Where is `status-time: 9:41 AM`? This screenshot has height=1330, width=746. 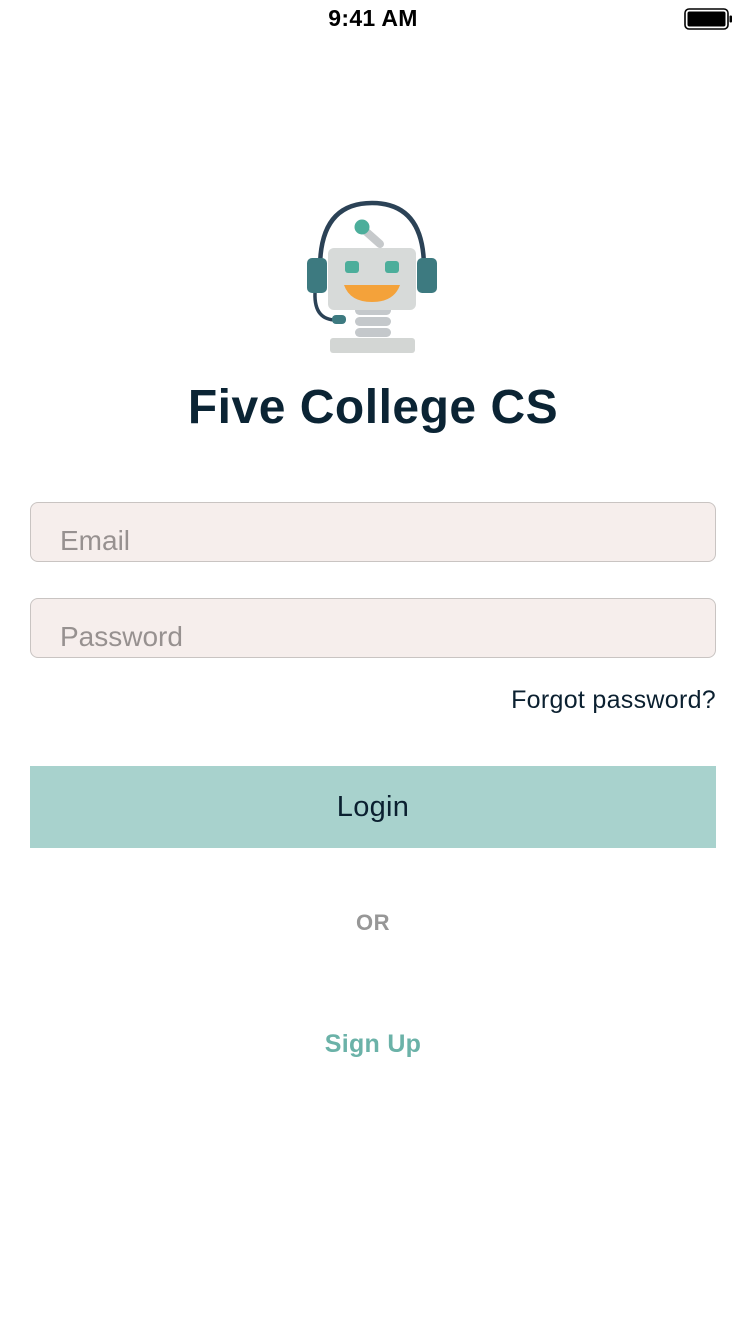
status-time: 9:41 AM is located at coordinates (373, 18).